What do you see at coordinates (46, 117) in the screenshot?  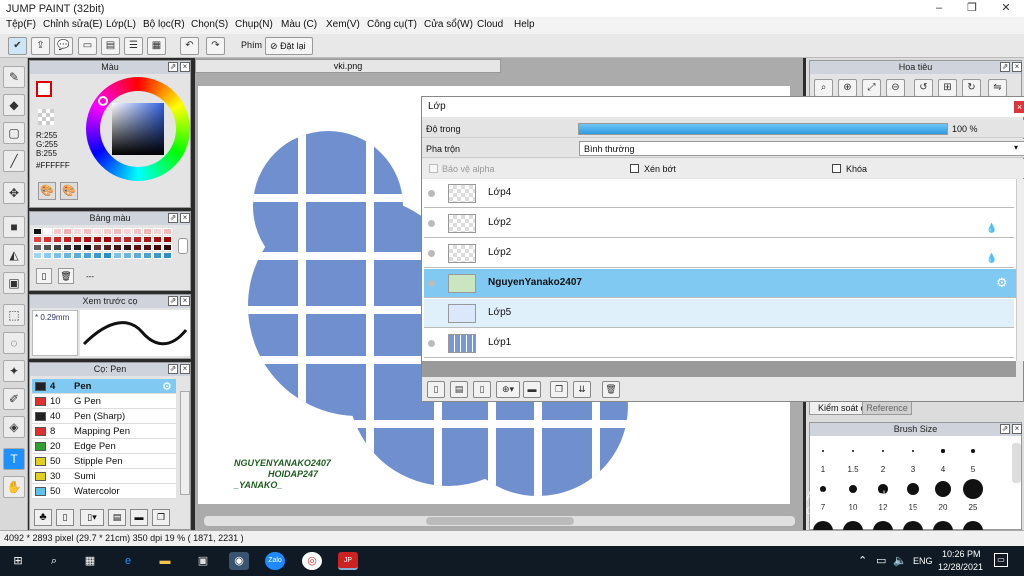 I see `transparent-swatch` at bounding box center [46, 117].